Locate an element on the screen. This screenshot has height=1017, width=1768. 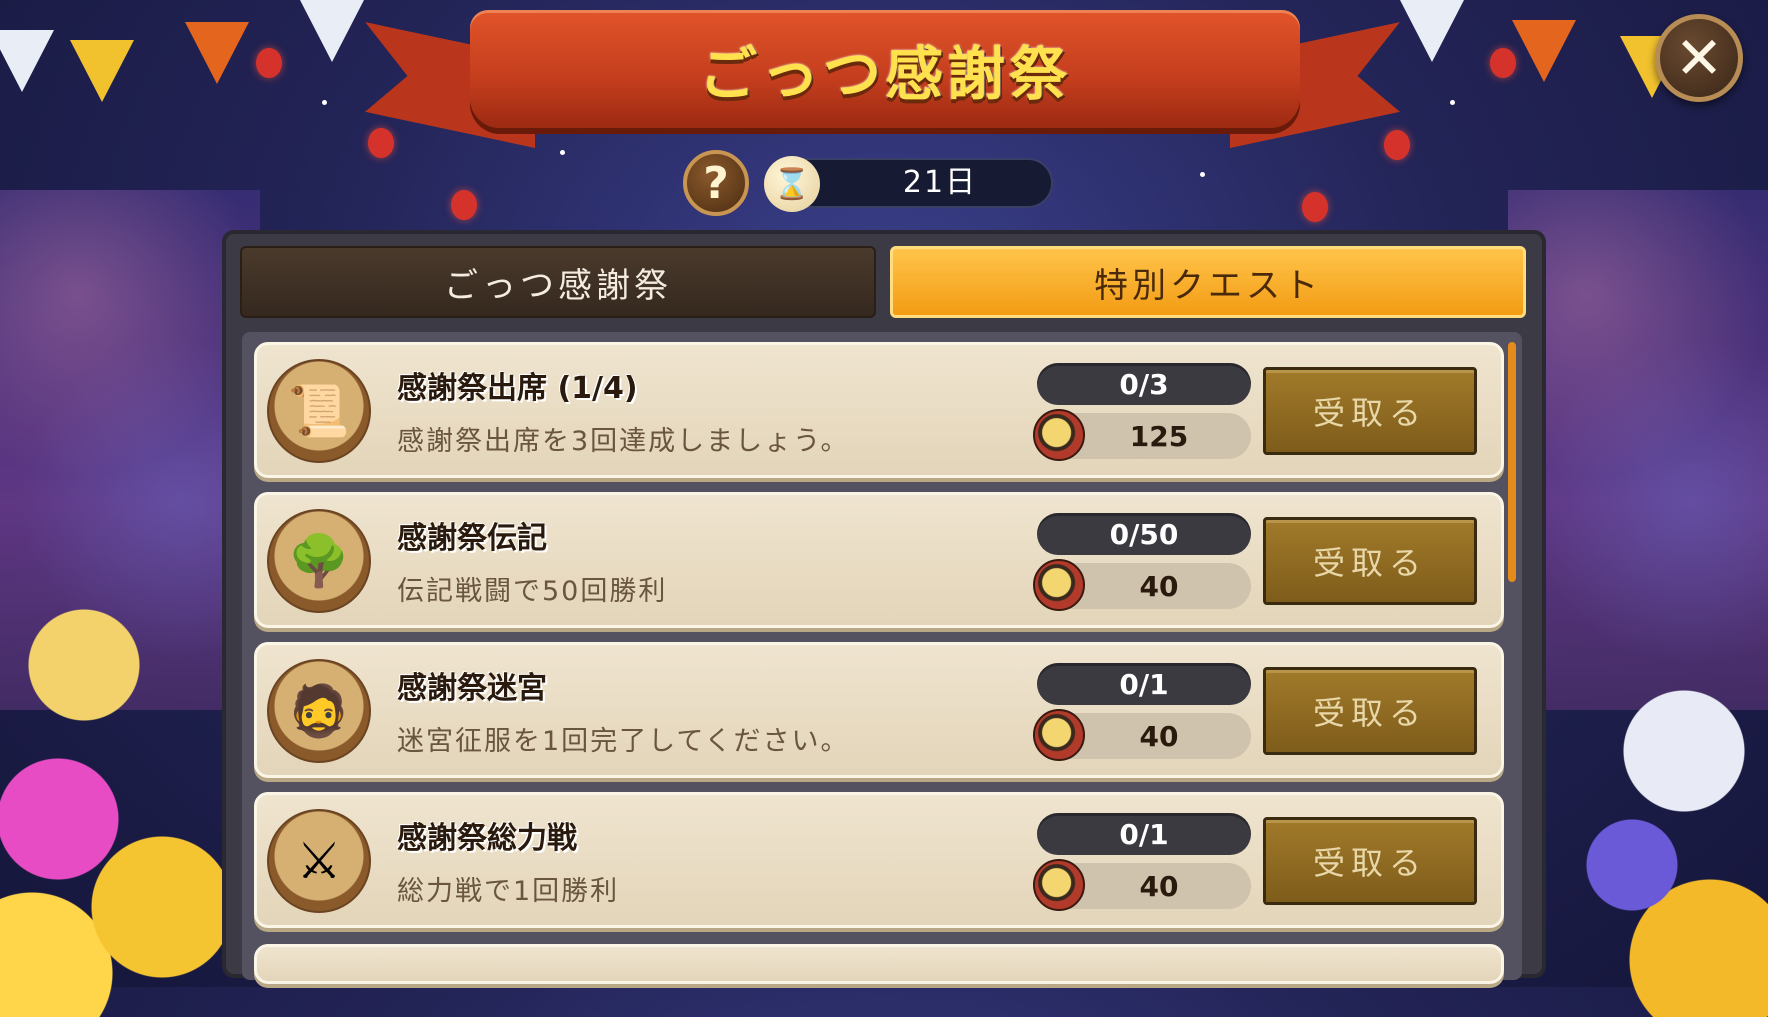
hourglass-icon: ⌛ is located at coordinates (792, 184).